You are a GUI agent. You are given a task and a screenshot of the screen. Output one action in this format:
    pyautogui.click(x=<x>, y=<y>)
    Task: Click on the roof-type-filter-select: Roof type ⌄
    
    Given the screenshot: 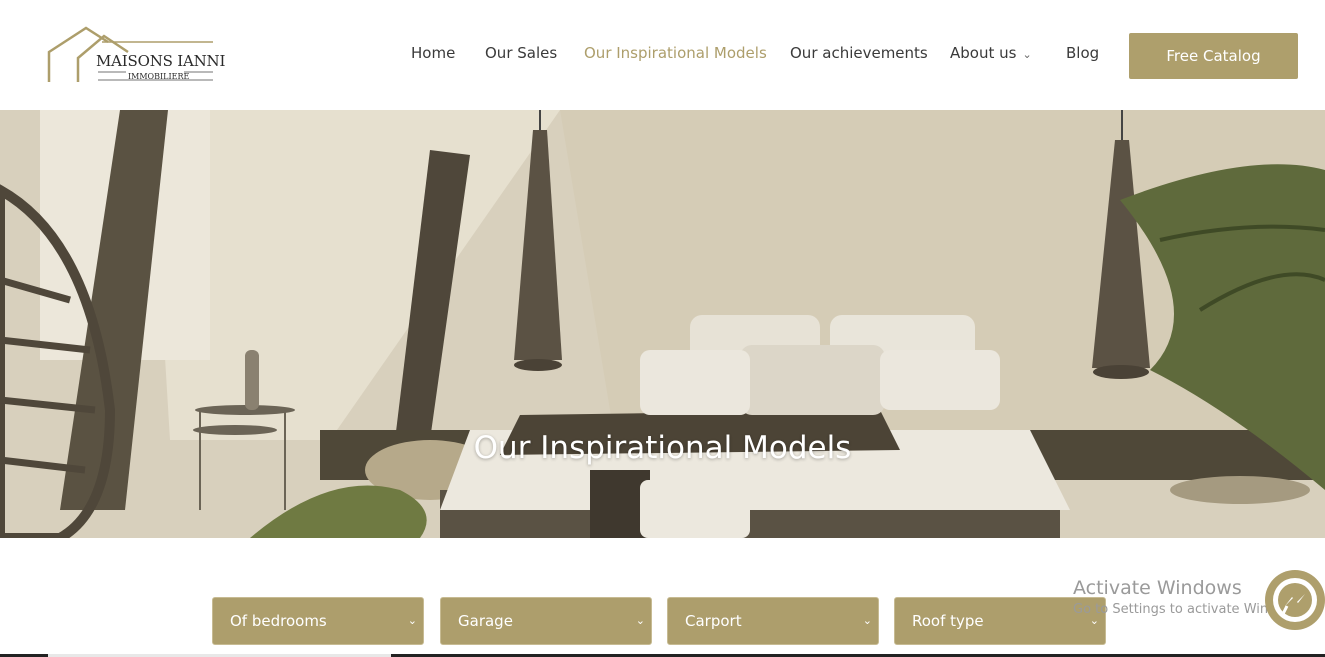 What is the action you would take?
    pyautogui.click(x=1000, y=621)
    